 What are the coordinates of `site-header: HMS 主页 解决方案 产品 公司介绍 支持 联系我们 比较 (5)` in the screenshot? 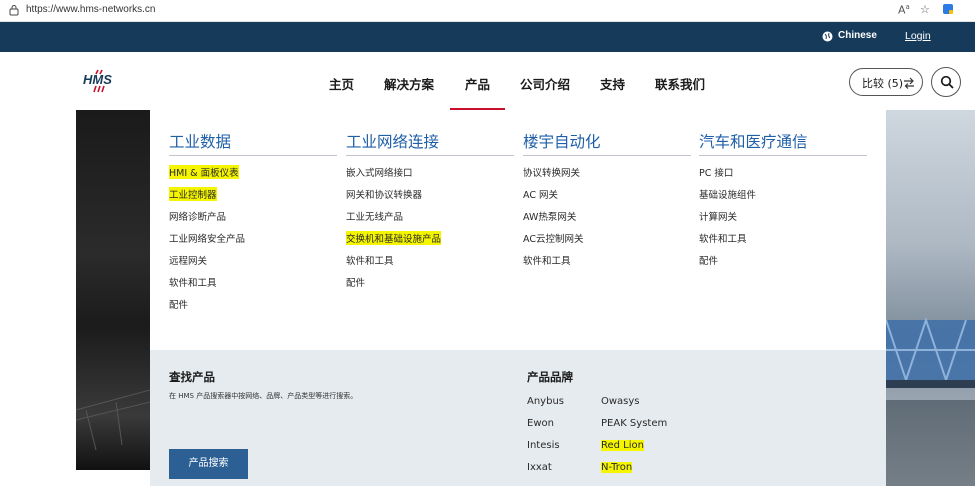 It's located at (487, 81).